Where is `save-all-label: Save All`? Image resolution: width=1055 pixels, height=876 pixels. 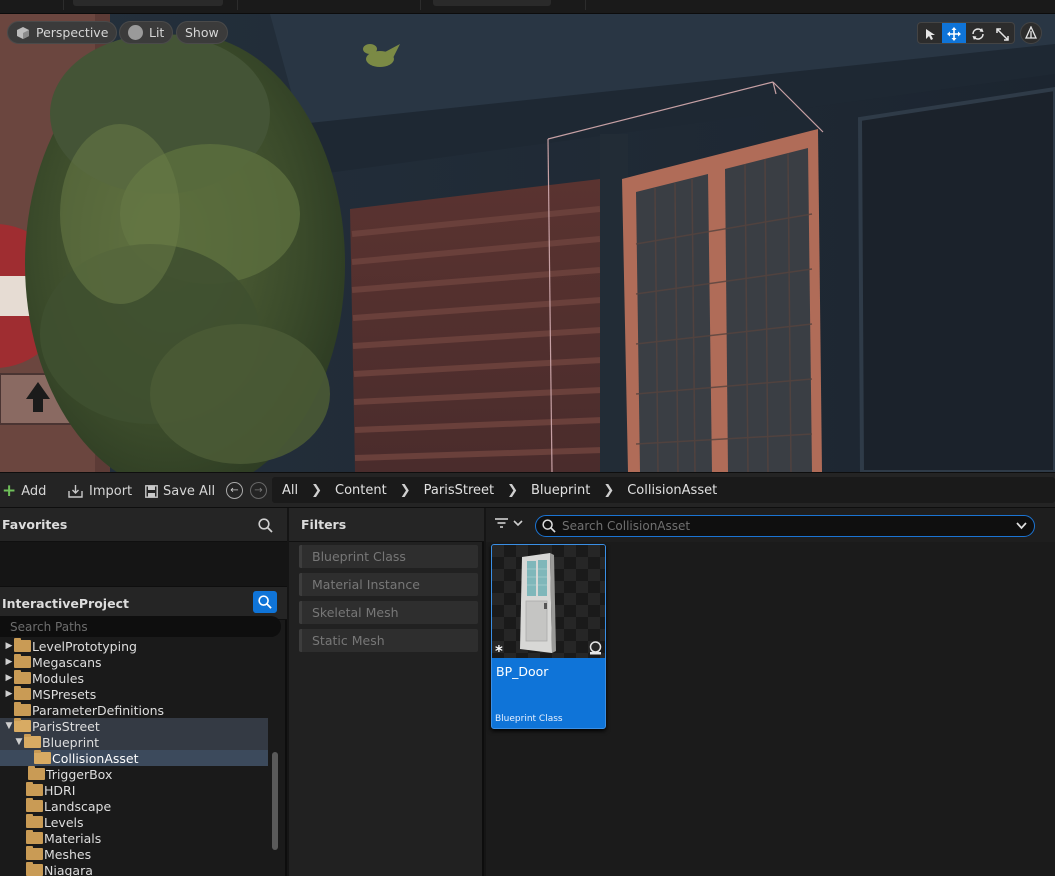
save-all-label: Save All is located at coordinates (189, 491).